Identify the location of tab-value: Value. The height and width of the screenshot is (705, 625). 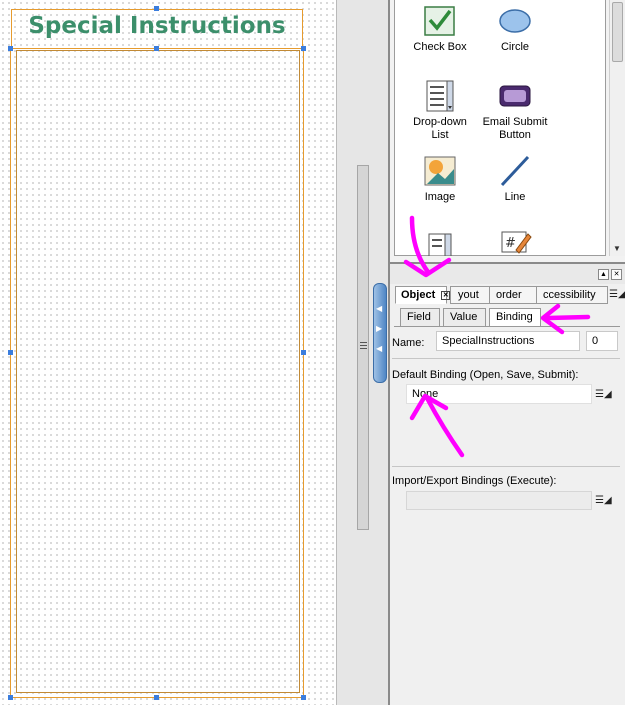
(464, 317).